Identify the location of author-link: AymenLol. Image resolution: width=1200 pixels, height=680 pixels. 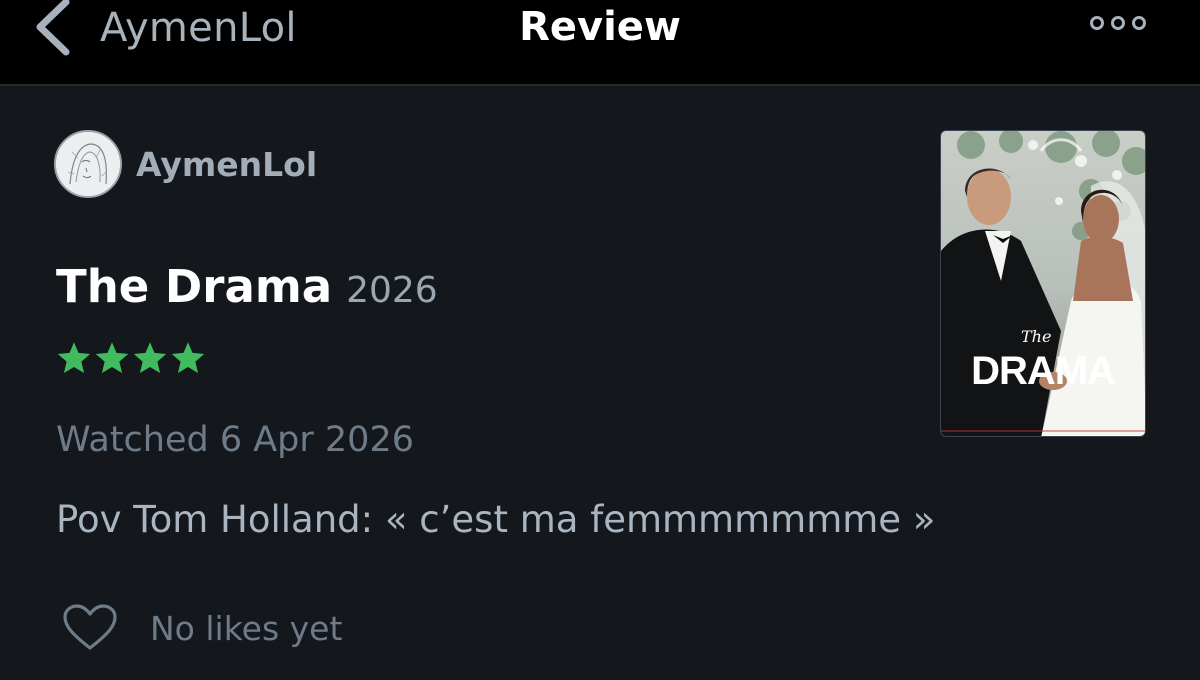
(185, 164).